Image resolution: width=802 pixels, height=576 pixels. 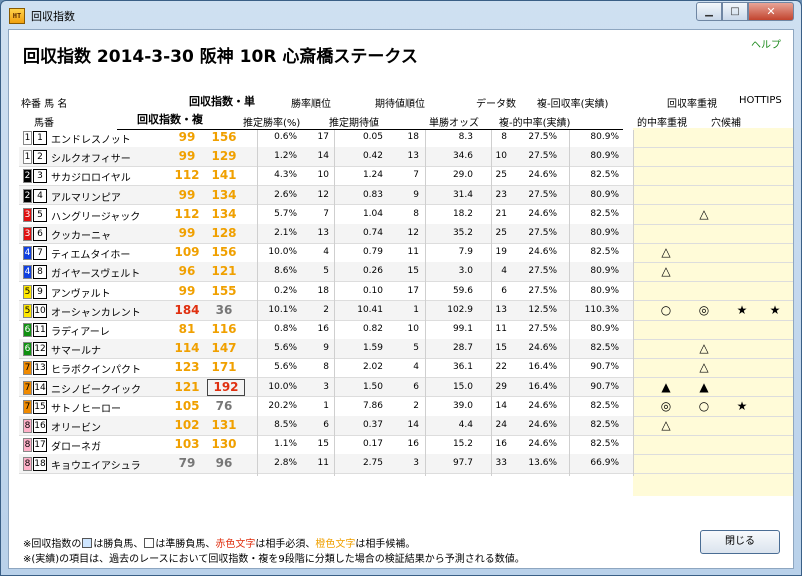 I want to click on waku-badge: 4, so click(x=27, y=272).